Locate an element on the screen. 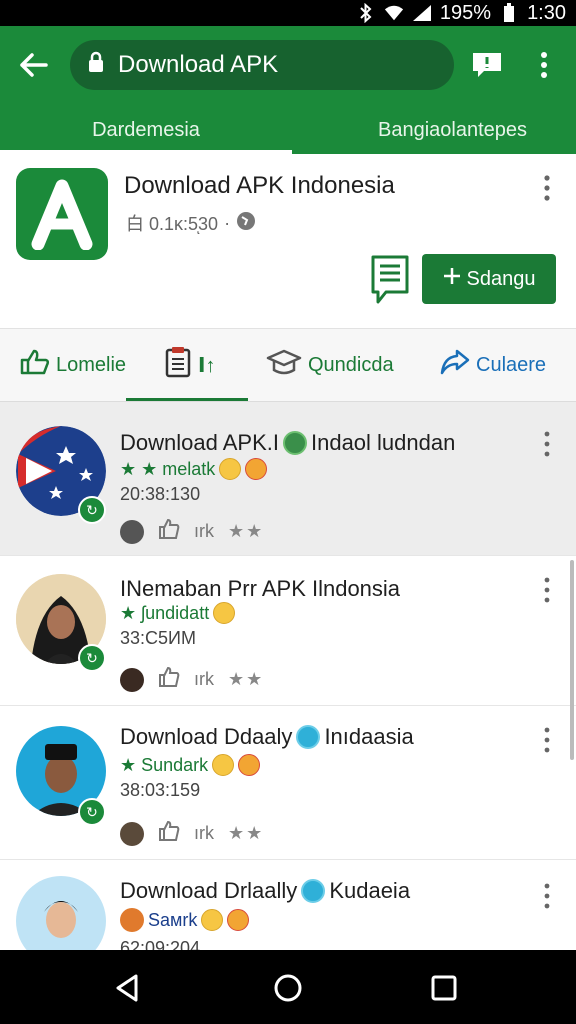 The width and height of the screenshot is (576, 1024). sub-tabs: Lomelie Ⅰ↑ Qundicda Culaere is located at coordinates (288, 365).